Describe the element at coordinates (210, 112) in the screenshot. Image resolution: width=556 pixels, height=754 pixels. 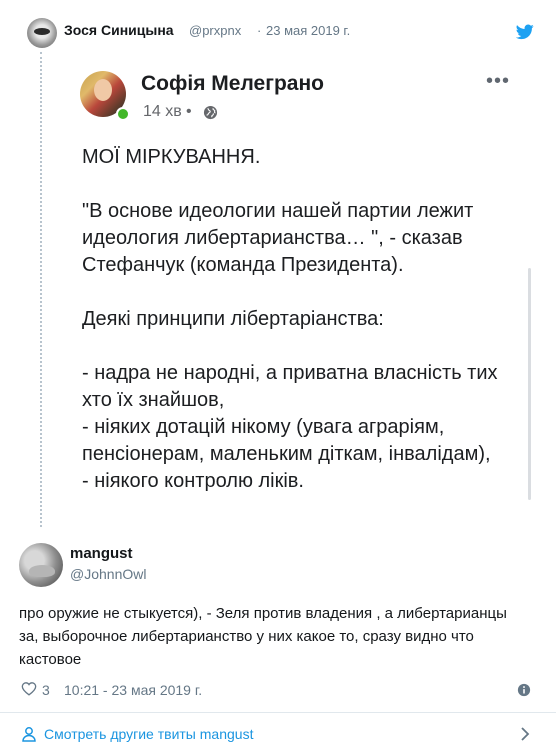
I see `globe-icon` at that location.